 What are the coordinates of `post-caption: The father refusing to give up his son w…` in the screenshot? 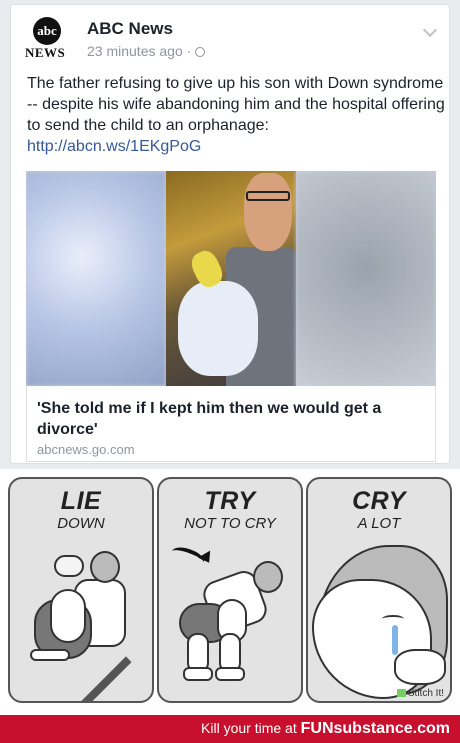 It's located at (236, 115).